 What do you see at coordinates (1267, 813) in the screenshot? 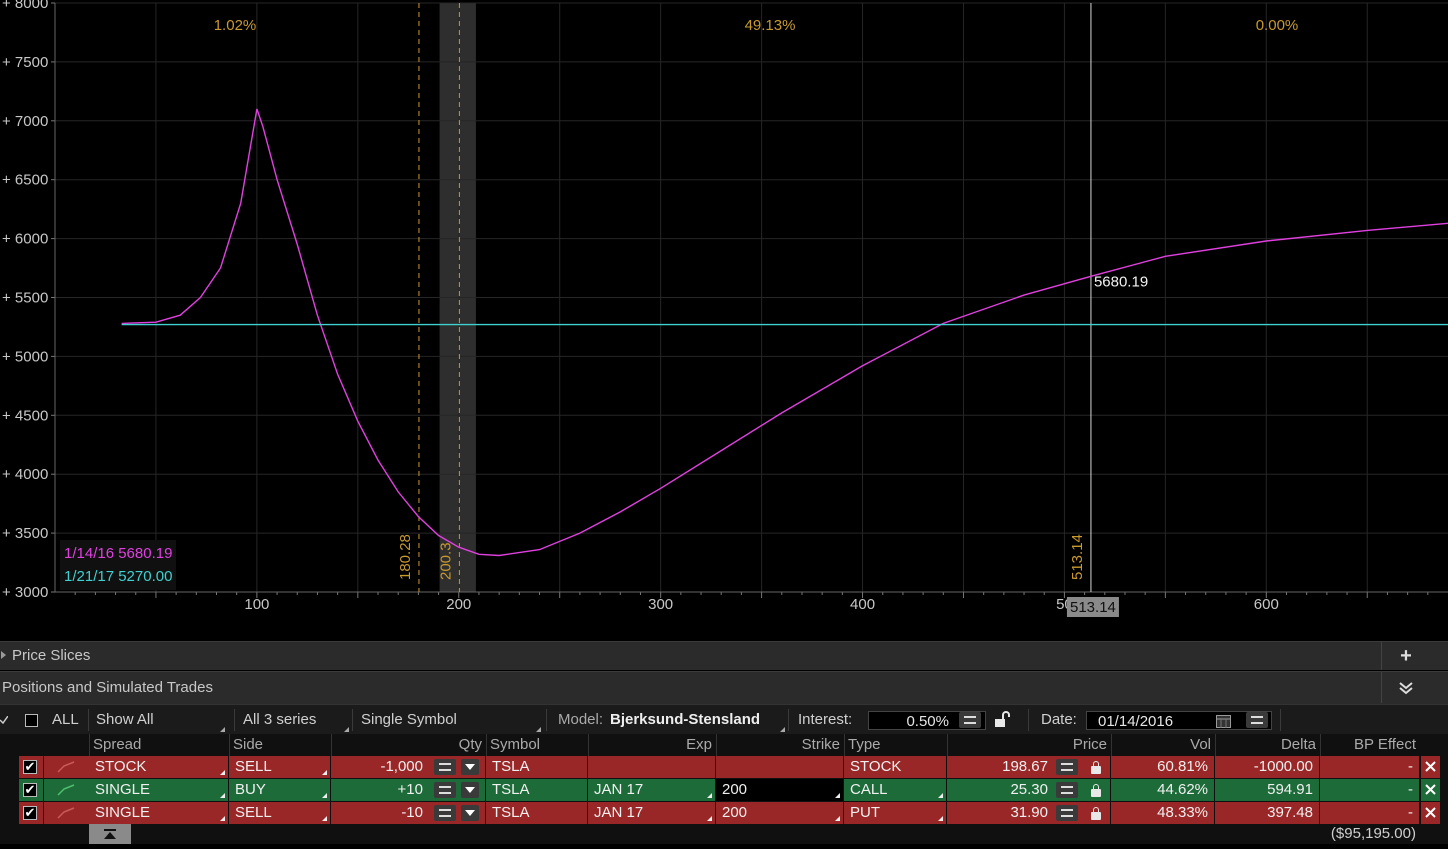
I see `cell-delta: 397.48` at bounding box center [1267, 813].